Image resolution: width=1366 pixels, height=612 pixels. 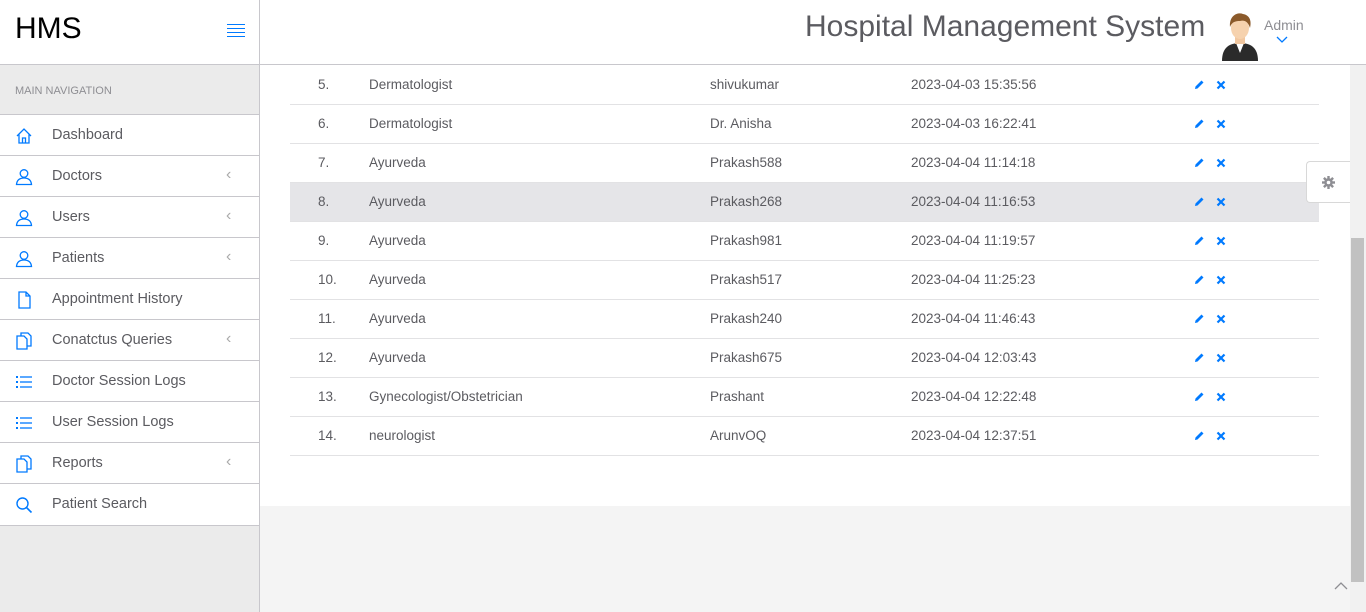 I want to click on top-bar: Hospital Management System Admin, so click(x=813, y=32).